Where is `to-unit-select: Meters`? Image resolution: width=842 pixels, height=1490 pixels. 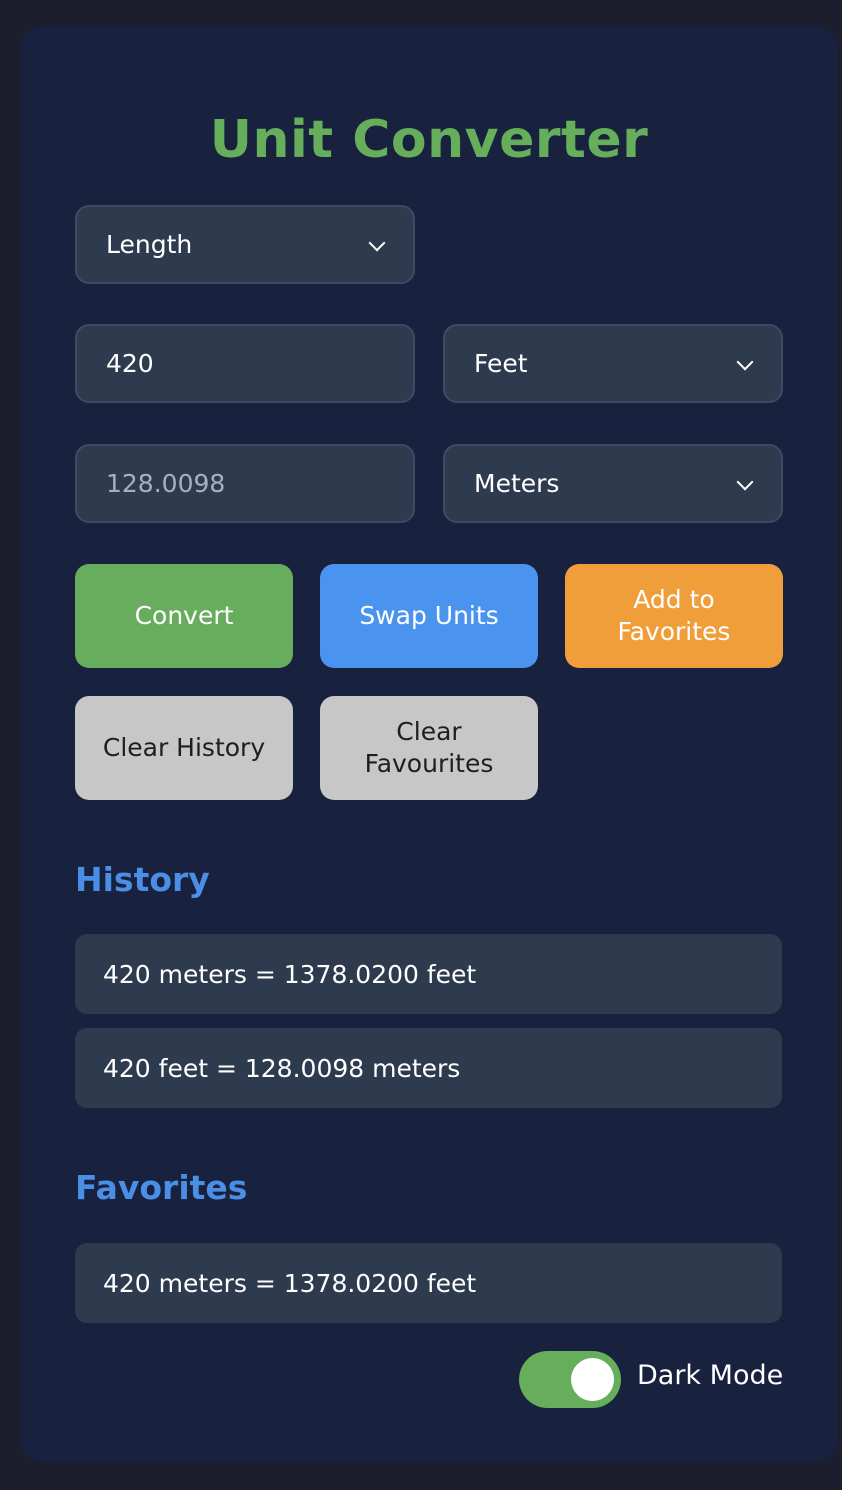
to-unit-select: Meters is located at coordinates (613, 483).